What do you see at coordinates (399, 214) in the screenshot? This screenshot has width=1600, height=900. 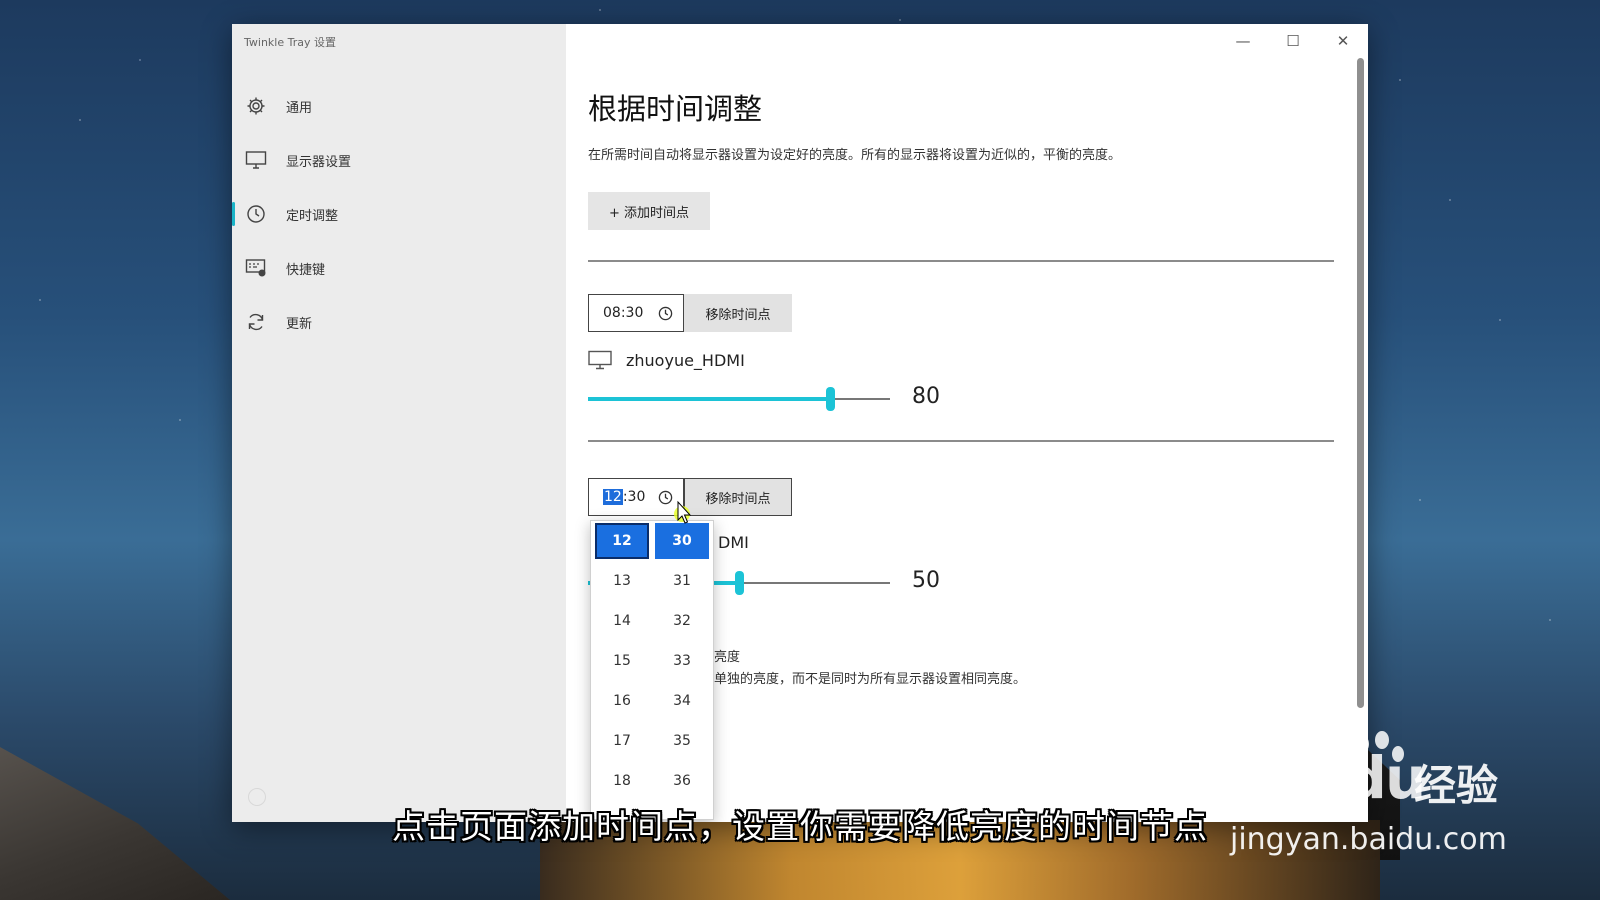 I see `sidebar-item-time-adjust: 定时调整` at bounding box center [399, 214].